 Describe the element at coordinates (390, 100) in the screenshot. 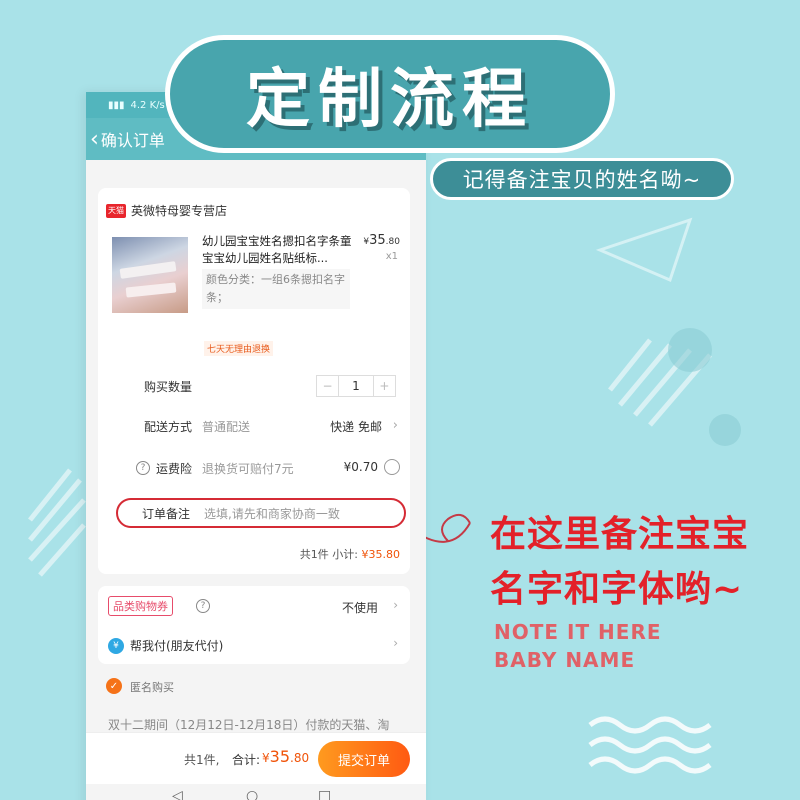

I see `title-text: 定制流程` at that location.